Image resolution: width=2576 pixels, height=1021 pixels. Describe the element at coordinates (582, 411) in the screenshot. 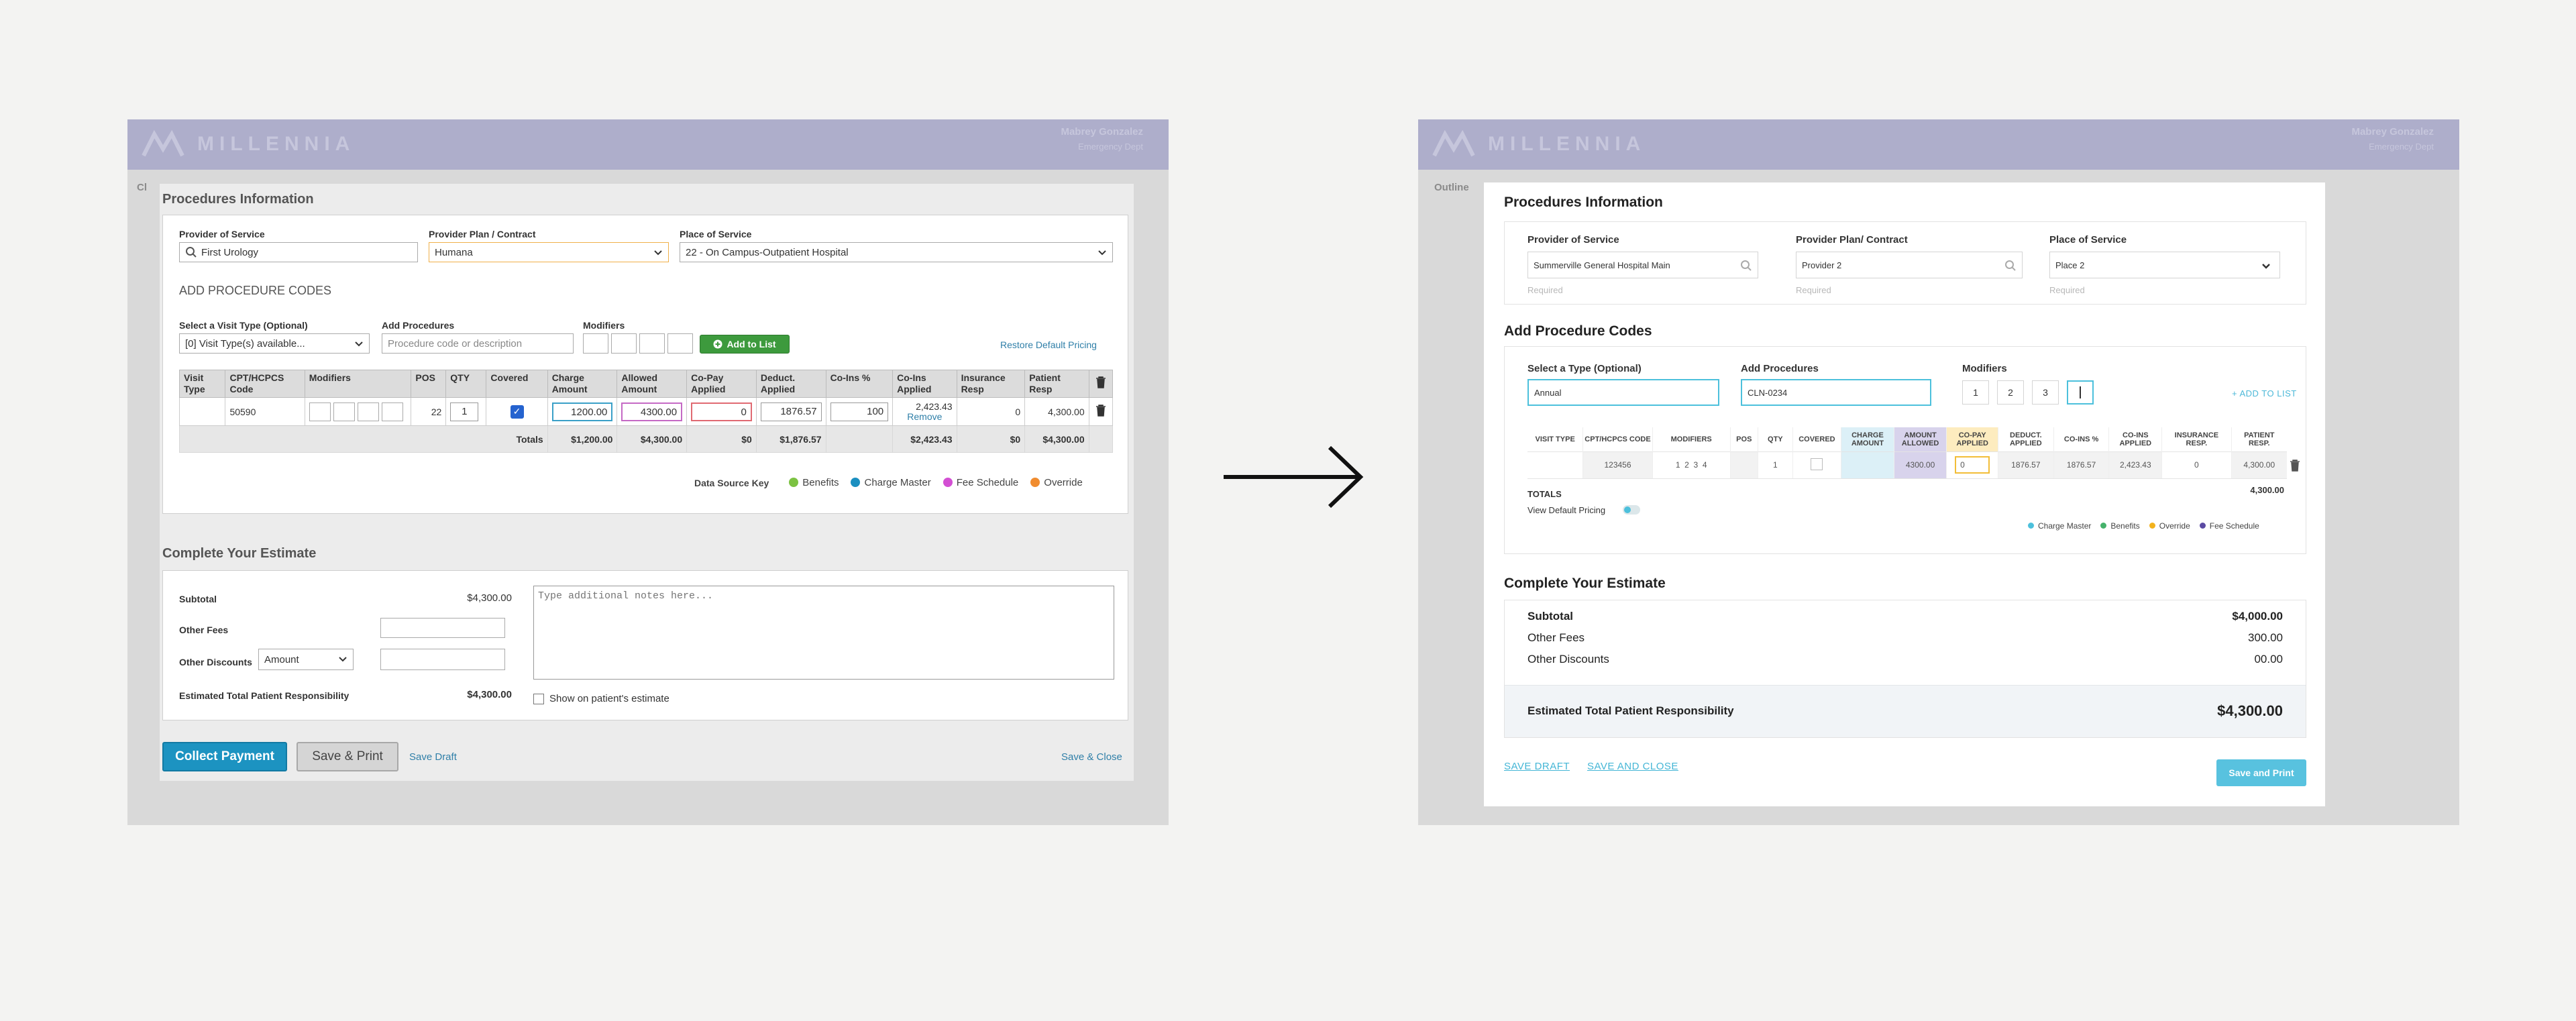

I see `charge-input: 1200.00` at that location.